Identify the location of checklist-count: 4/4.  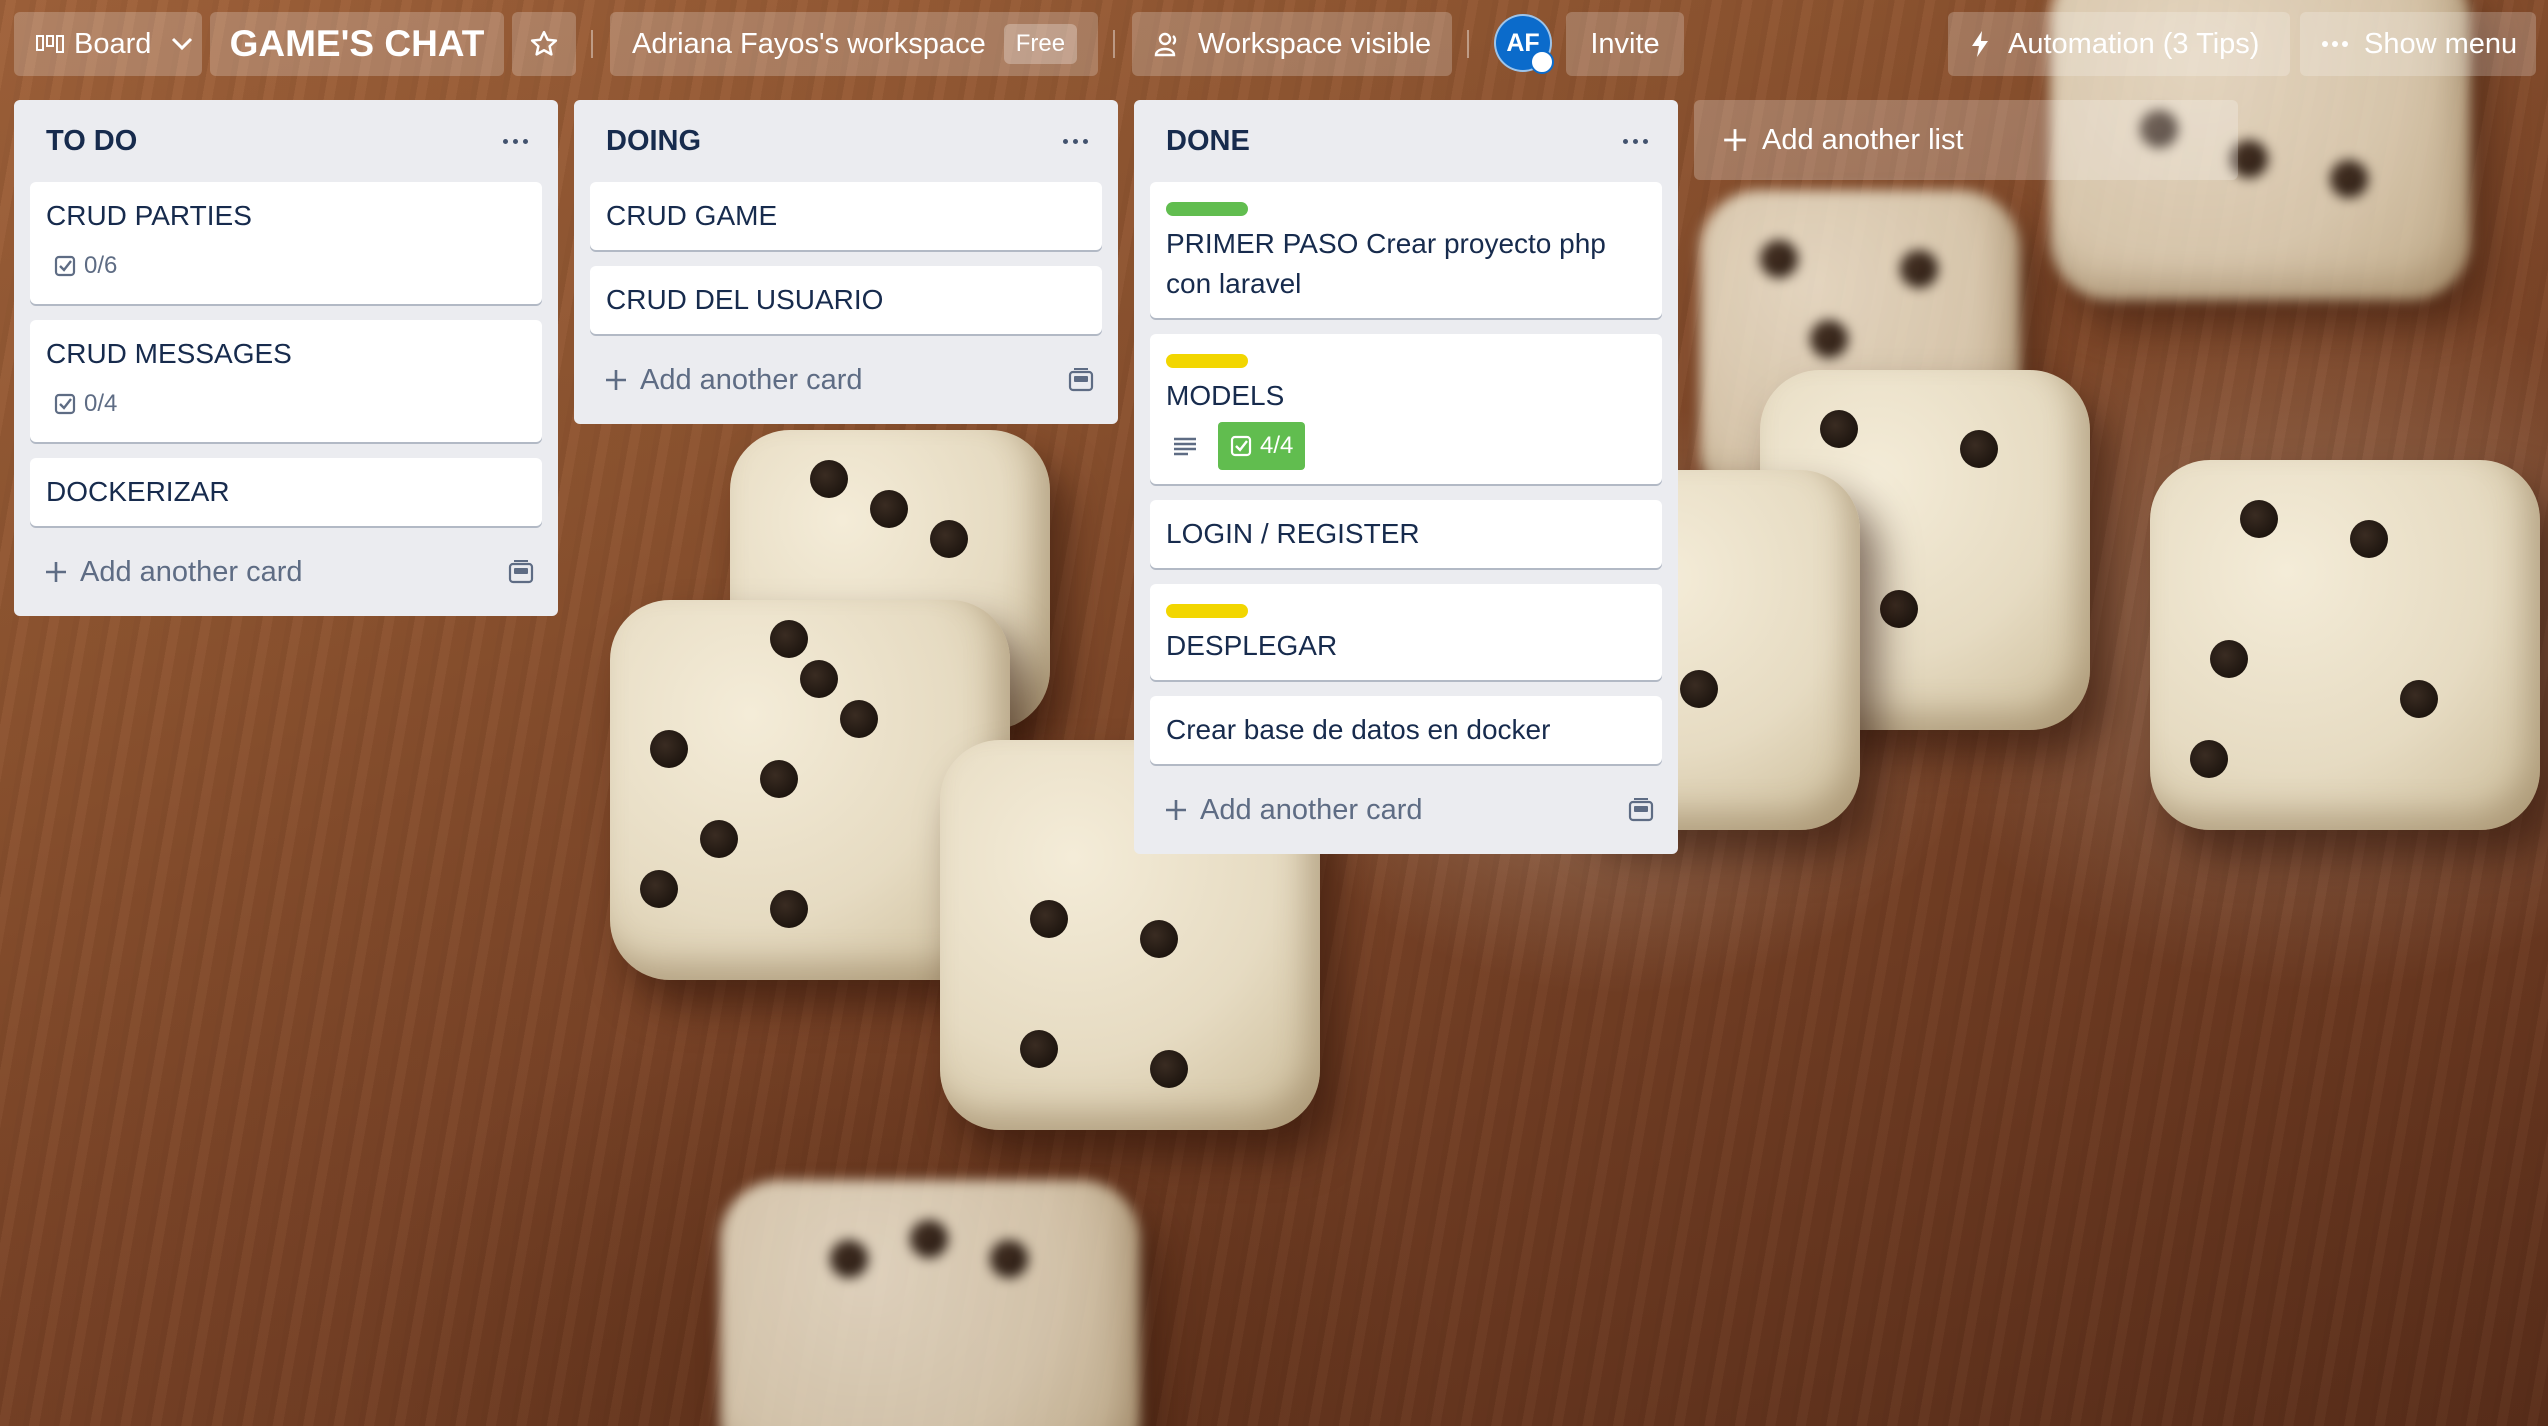
(1277, 445).